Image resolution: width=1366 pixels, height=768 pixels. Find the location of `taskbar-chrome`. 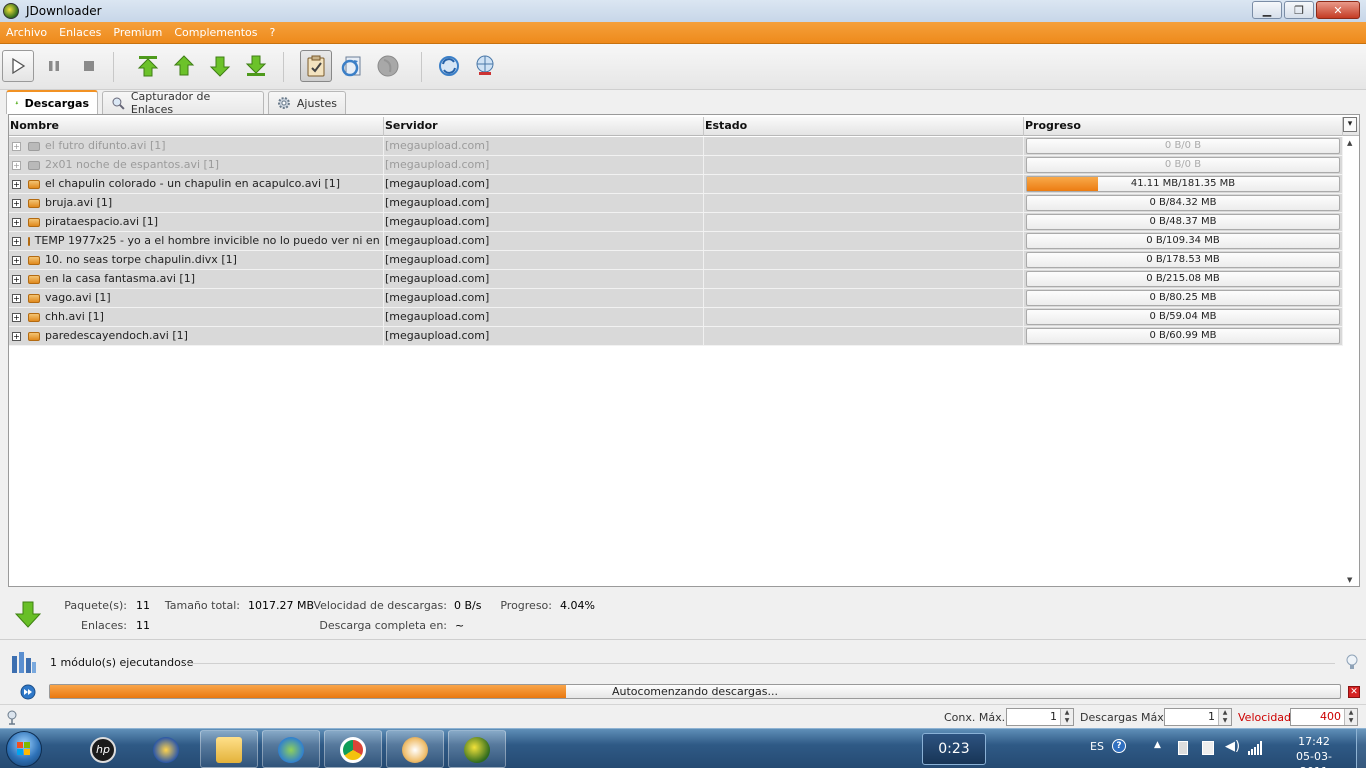

taskbar-chrome is located at coordinates (353, 749).